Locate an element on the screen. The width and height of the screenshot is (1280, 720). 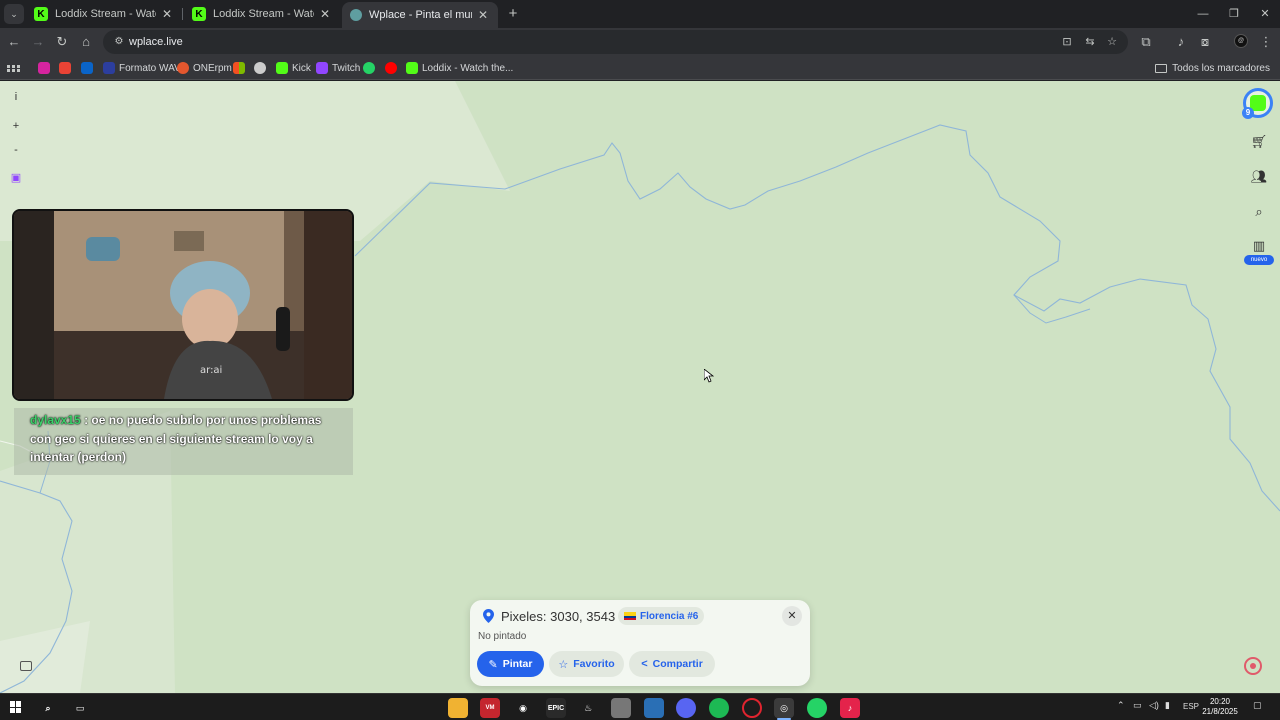
microphone-icon: ▮ is located at coordinates (1167, 705).